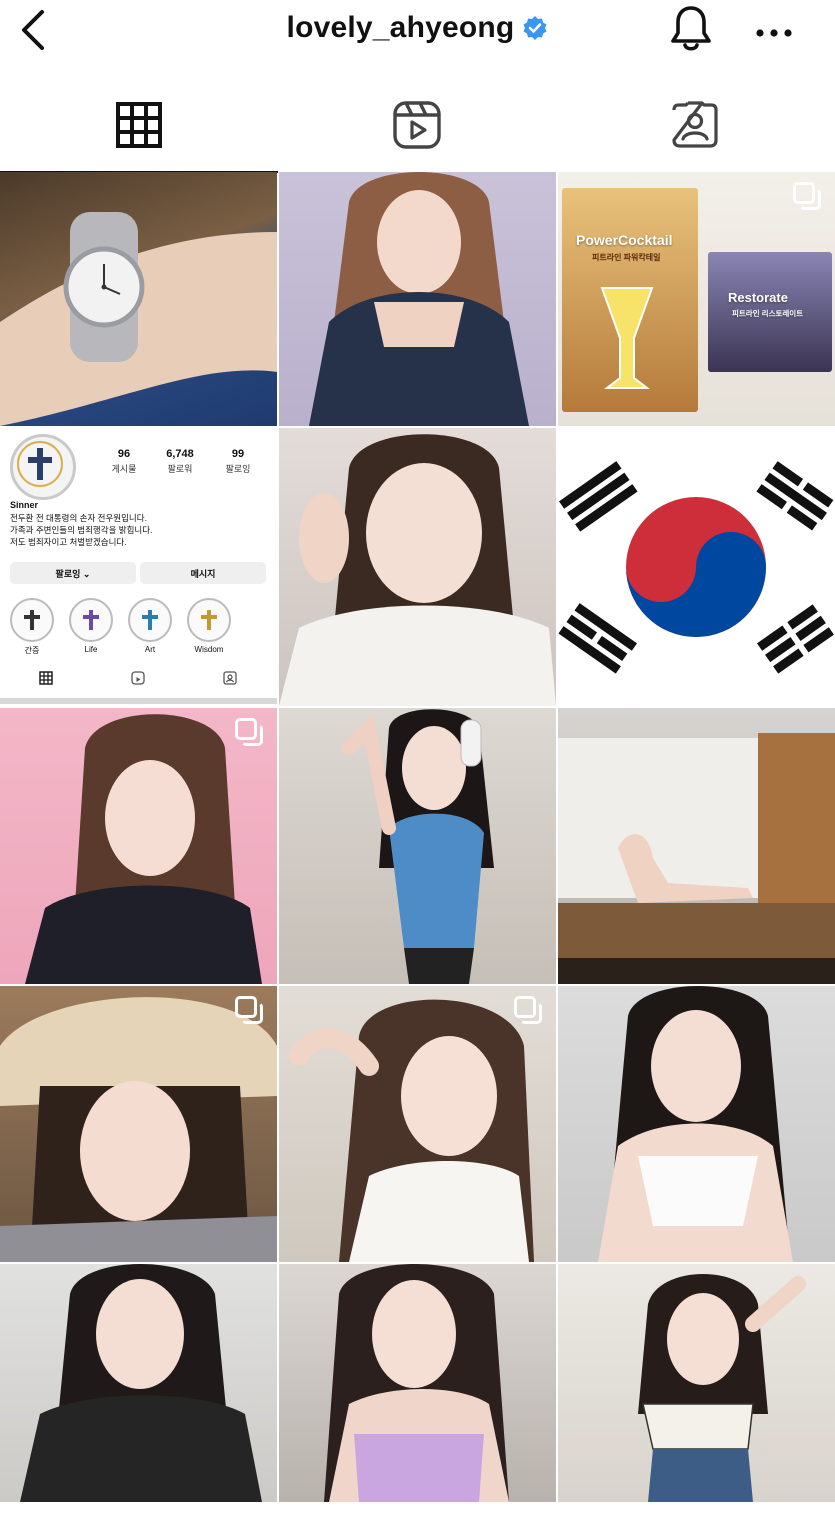 The height and width of the screenshot is (1516, 835). What do you see at coordinates (696, 858) in the screenshot?
I see `room-photo` at bounding box center [696, 858].